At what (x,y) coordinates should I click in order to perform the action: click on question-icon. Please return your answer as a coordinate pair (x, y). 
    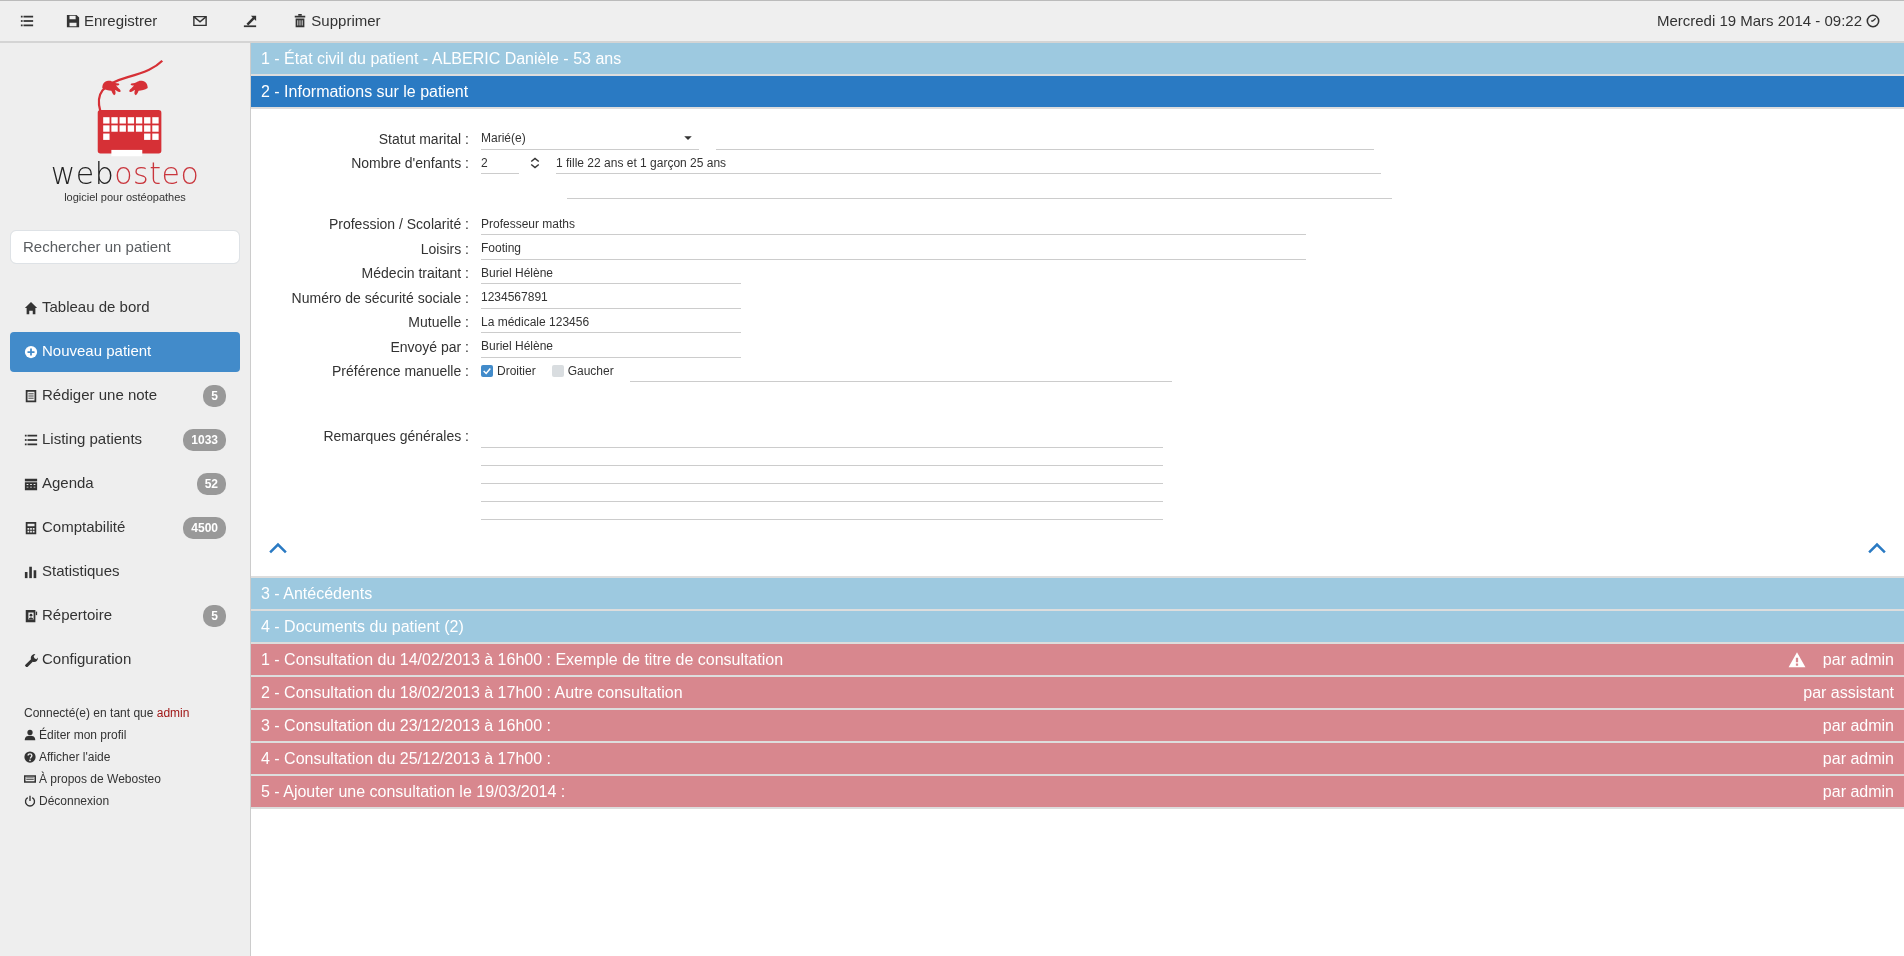
    Looking at the image, I should click on (30, 756).